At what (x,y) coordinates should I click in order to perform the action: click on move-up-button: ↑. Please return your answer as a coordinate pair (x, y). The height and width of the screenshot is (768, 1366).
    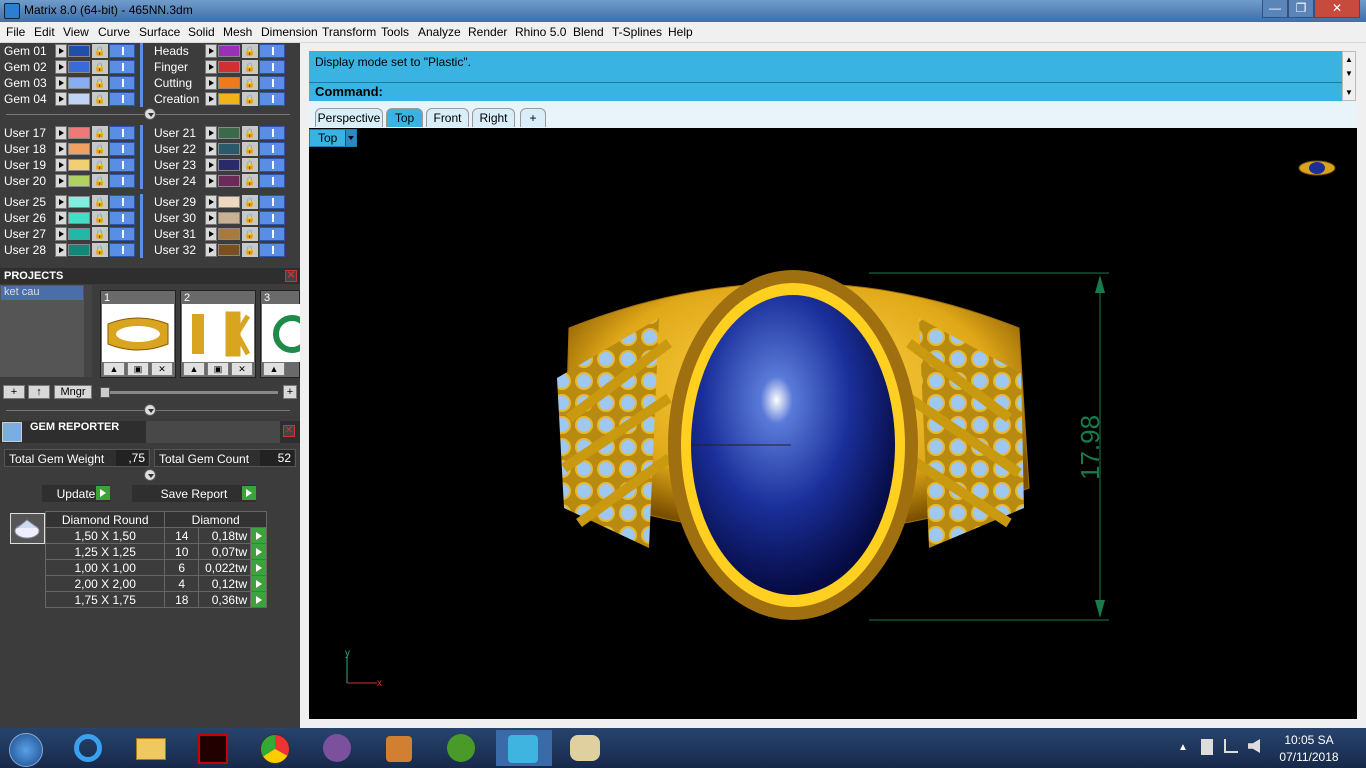
    Looking at the image, I should click on (39, 392).